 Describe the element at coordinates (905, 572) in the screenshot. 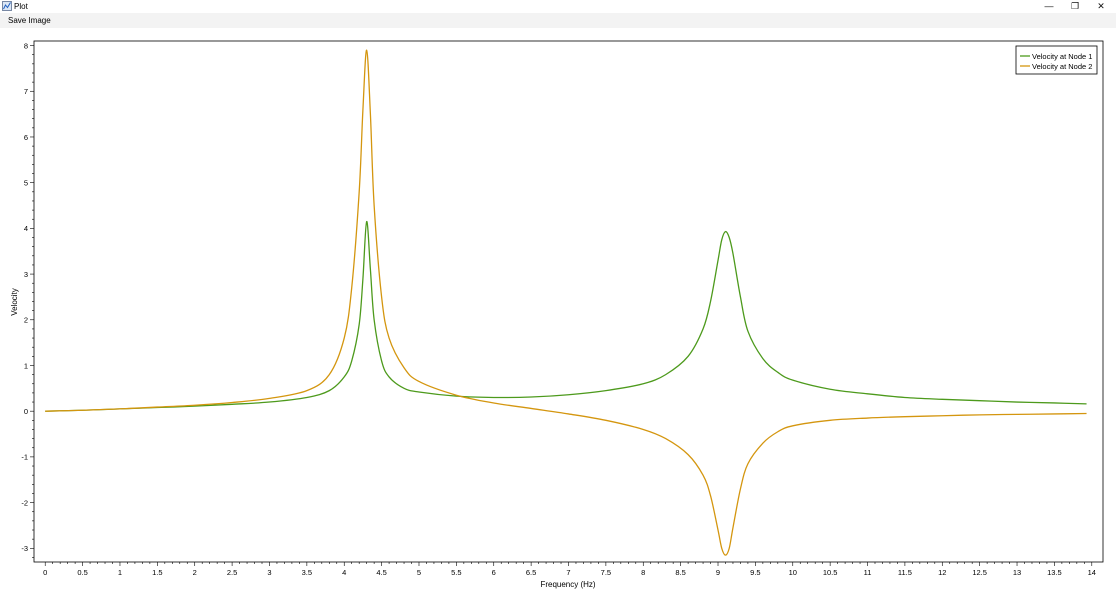

I see `x-tick-label: 11.5` at that location.